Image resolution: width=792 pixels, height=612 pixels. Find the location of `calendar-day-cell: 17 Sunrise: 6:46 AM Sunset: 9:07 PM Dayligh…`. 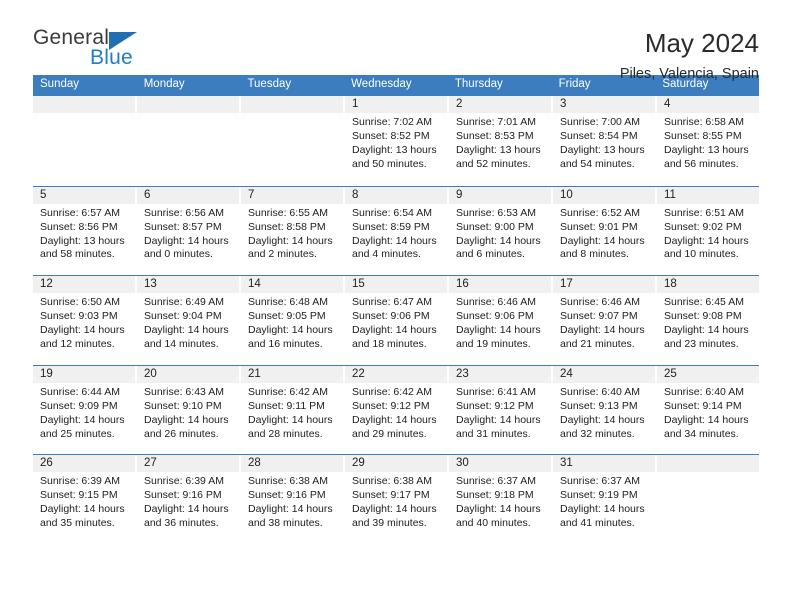

calendar-day-cell: 17 Sunrise: 6:46 AM Sunset: 9:07 PM Dayligh… is located at coordinates (605, 320).